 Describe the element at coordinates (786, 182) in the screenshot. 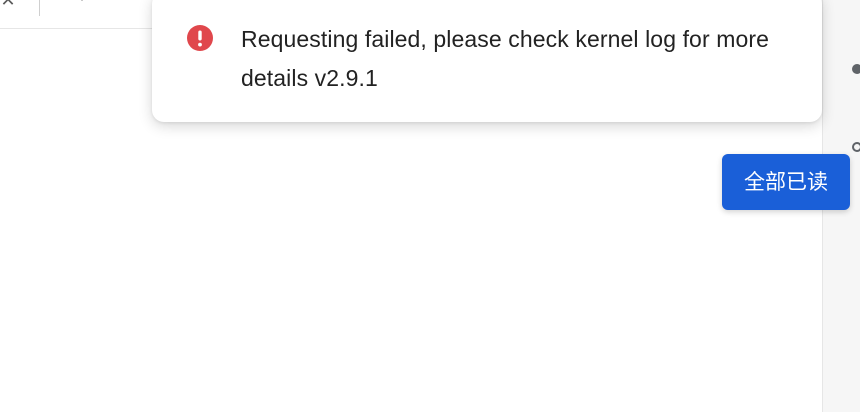

I see `mark-all-read-button: 全部已读` at that location.